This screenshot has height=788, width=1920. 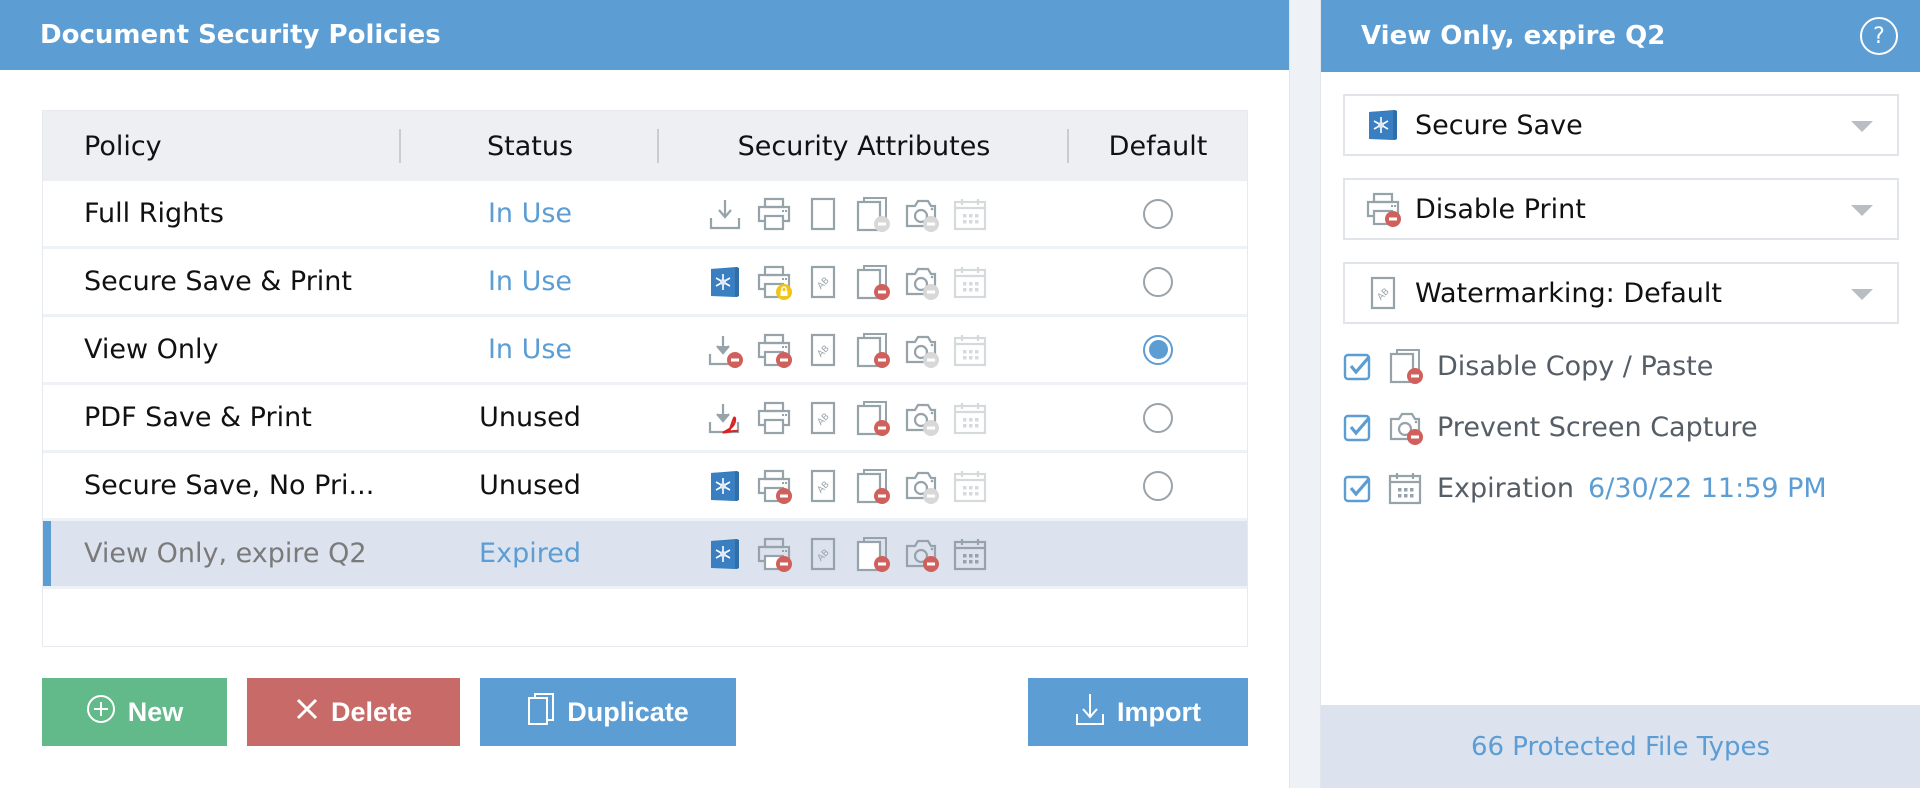 I want to click on table-row: View Only, expire Q2 Expired AB, so click(x=645, y=555).